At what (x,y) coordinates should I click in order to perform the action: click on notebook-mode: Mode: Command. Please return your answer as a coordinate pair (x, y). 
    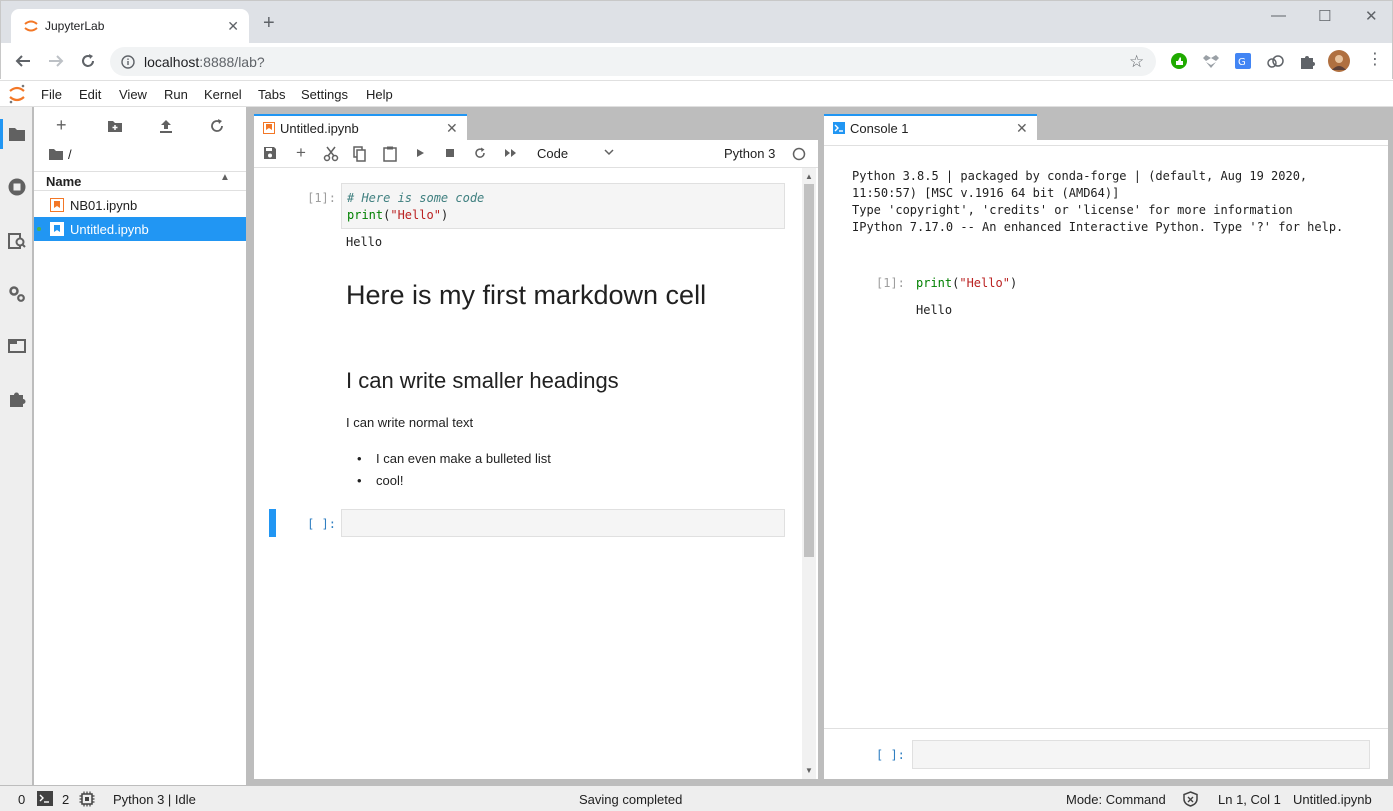
    Looking at the image, I should click on (1116, 799).